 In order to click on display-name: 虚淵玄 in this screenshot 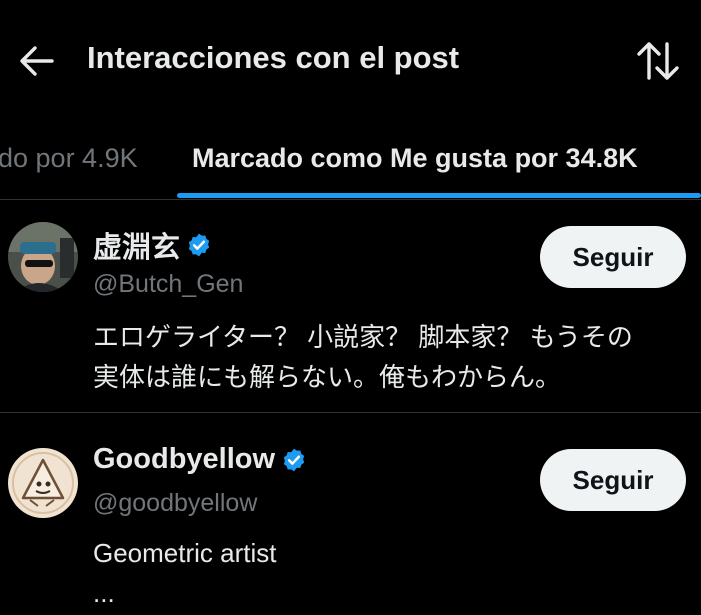, I will do `click(136, 245)`.